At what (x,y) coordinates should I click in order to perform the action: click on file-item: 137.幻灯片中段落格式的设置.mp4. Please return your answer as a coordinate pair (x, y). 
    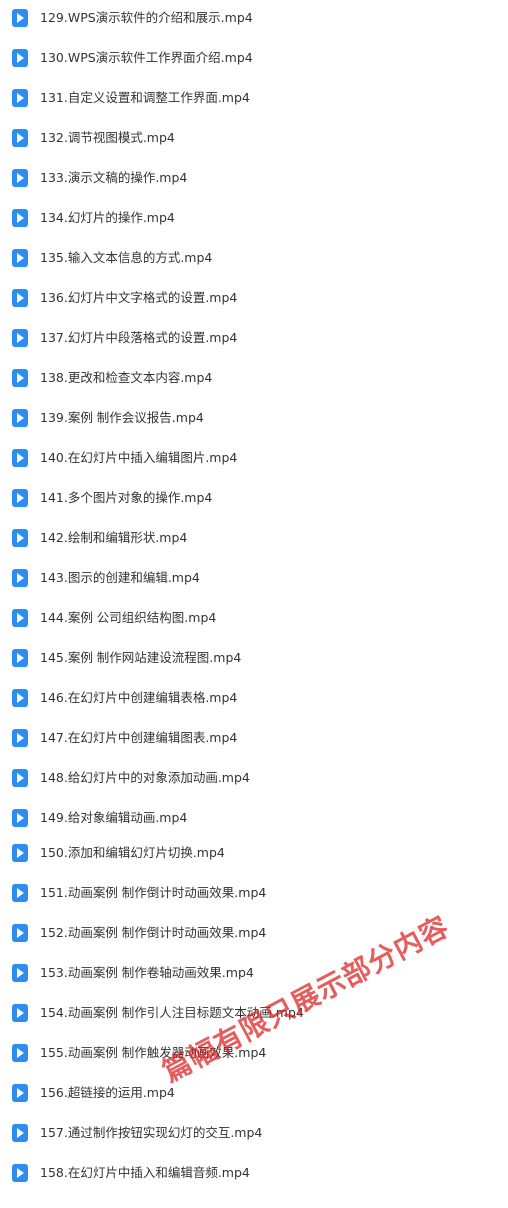
    Looking at the image, I should click on (254, 338).